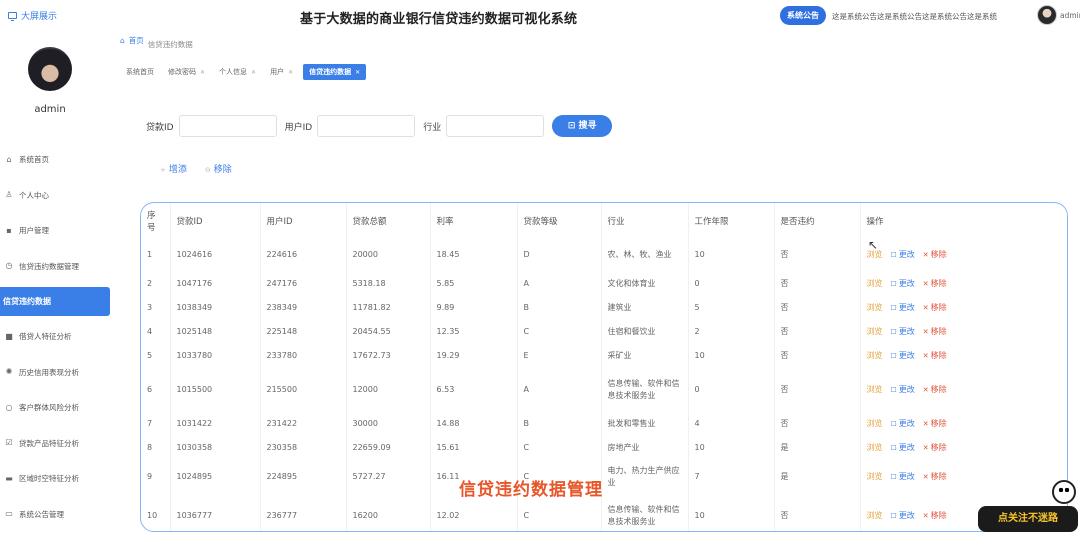 This screenshot has width=1080, height=536. What do you see at coordinates (218, 168) in the screenshot?
I see `remove-button: ⊖ 移除` at bounding box center [218, 168].